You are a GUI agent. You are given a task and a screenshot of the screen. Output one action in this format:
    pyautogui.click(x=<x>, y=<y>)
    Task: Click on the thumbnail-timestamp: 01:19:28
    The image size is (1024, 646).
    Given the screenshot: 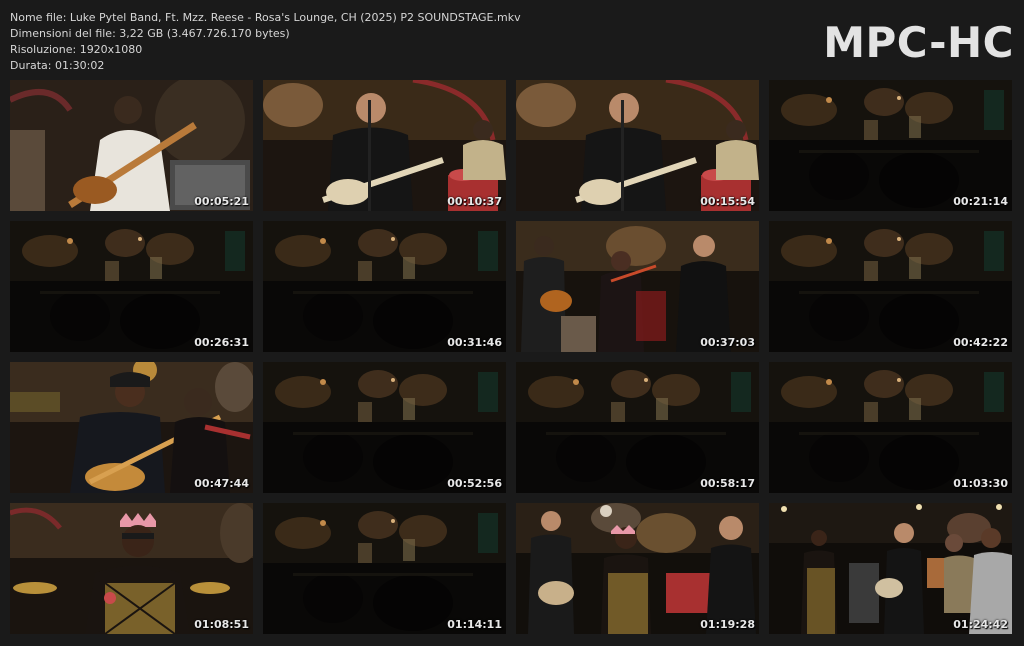 What is the action you would take?
    pyautogui.click(x=727, y=624)
    